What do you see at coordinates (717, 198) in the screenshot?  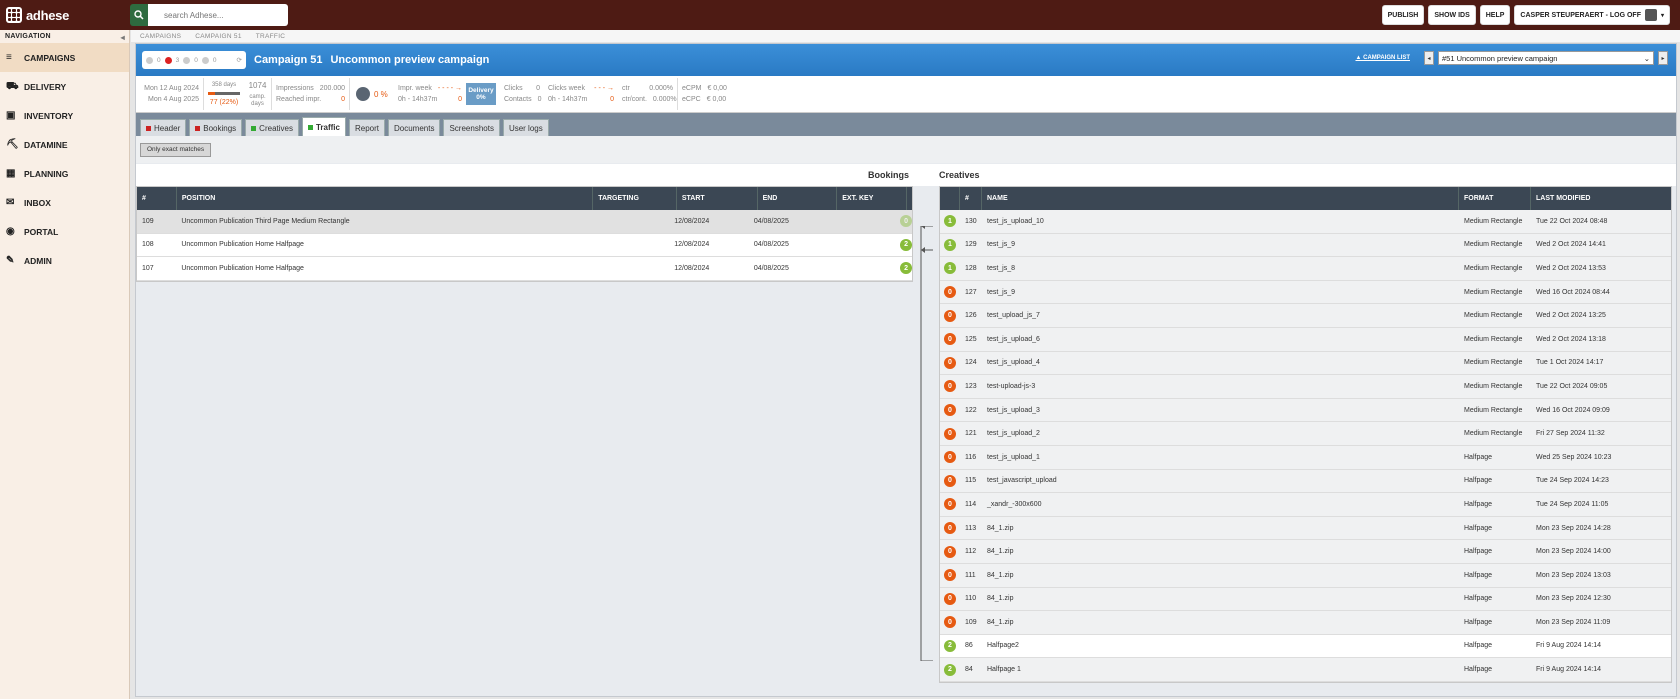 I see `col-header: START` at bounding box center [717, 198].